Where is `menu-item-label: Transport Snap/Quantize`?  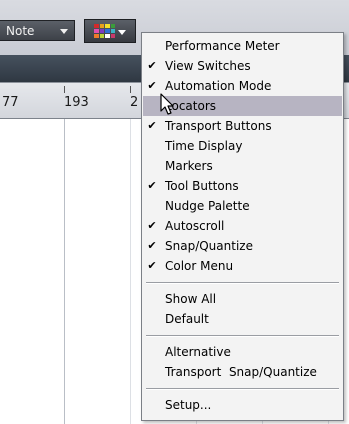 menu-item-label: Transport Snap/Quantize is located at coordinates (241, 372).